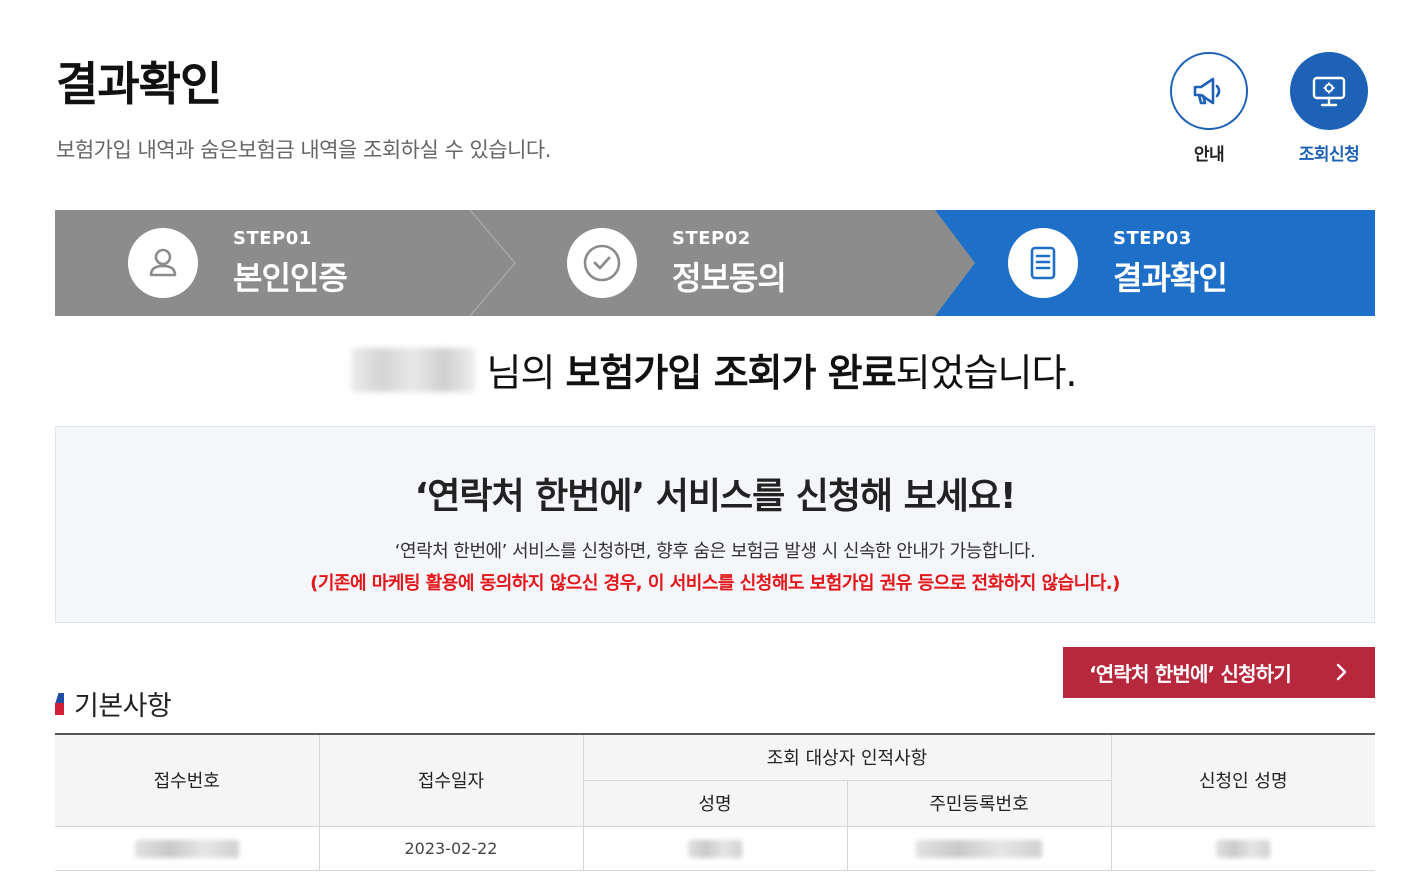 This screenshot has height=886, width=1427. I want to click on step-indicator: STEP01 본인인증 STEP02 정보동의 STEP03 결과확인, so click(715, 263).